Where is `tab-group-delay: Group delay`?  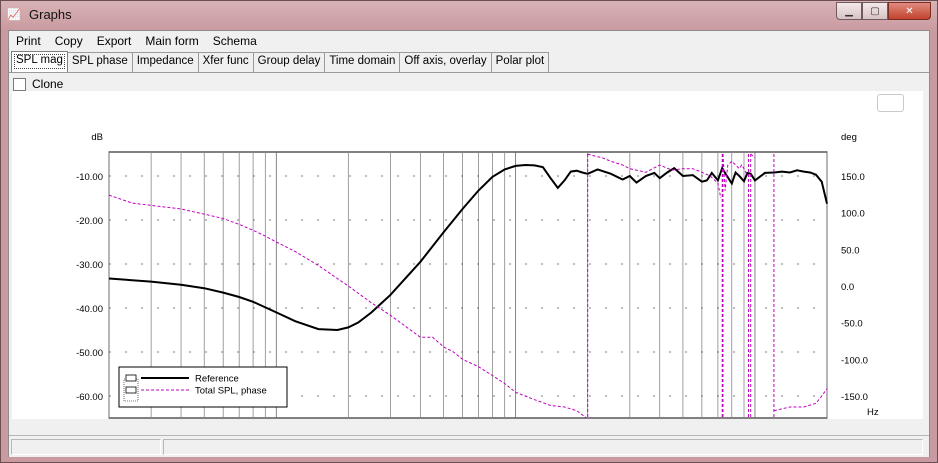
tab-group-delay: Group delay is located at coordinates (289, 62).